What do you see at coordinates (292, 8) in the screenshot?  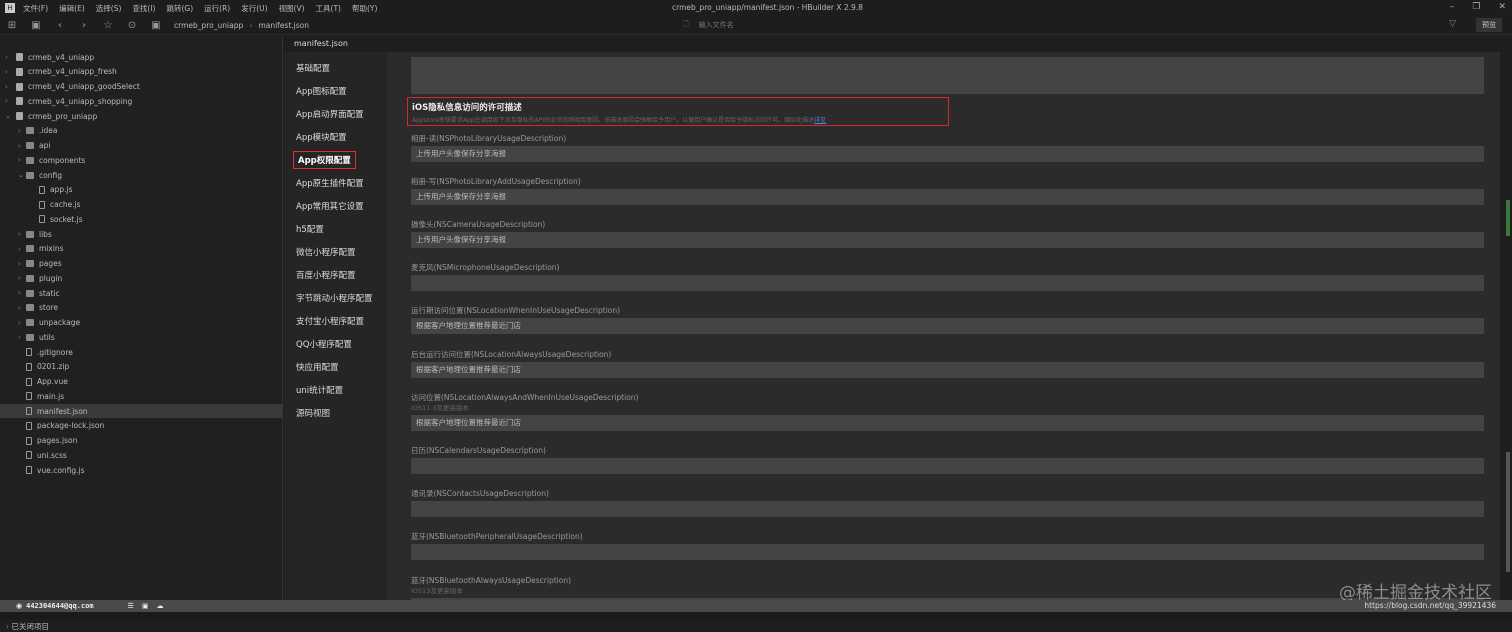 I see `menu-item: 视图(V)` at bounding box center [292, 8].